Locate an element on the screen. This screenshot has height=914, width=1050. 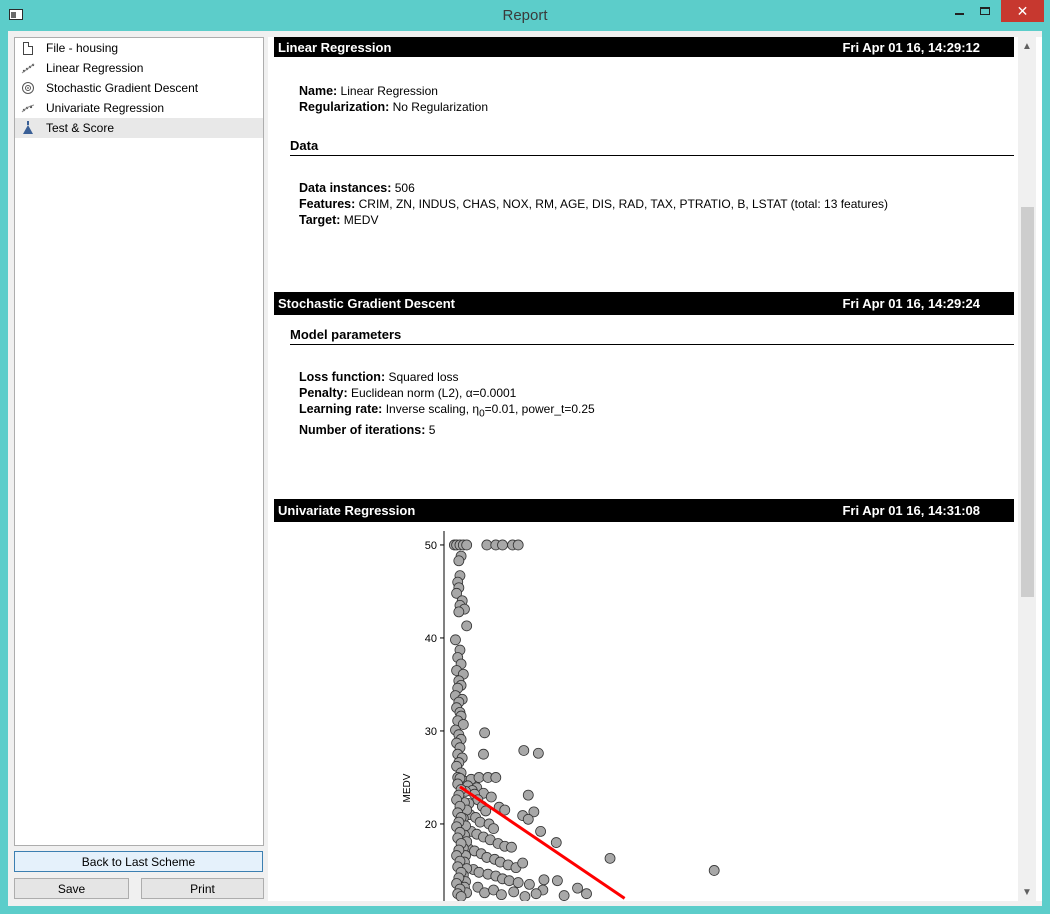
sidebar-item-label: Stochastic Gradient Descent is located at coordinates (122, 88).